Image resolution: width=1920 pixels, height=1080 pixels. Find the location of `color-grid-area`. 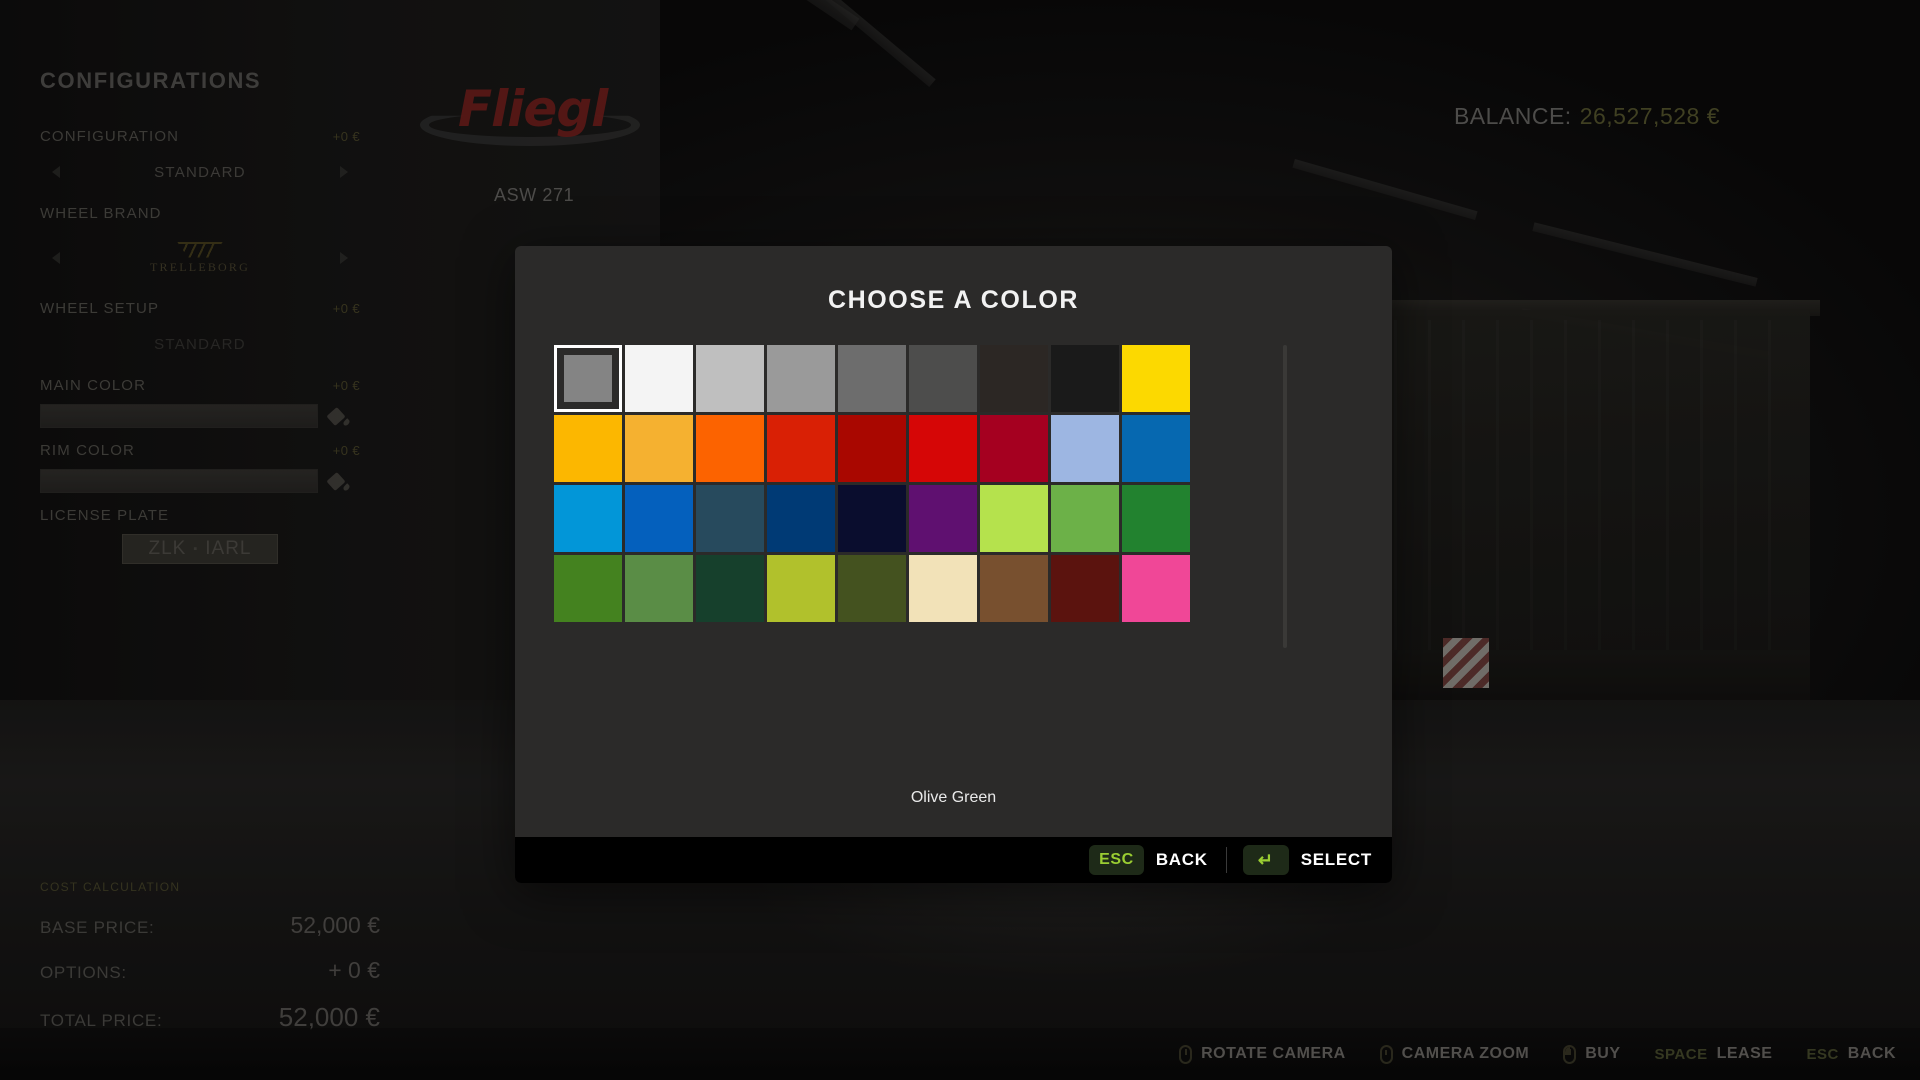

color-grid-area is located at coordinates (953, 520).